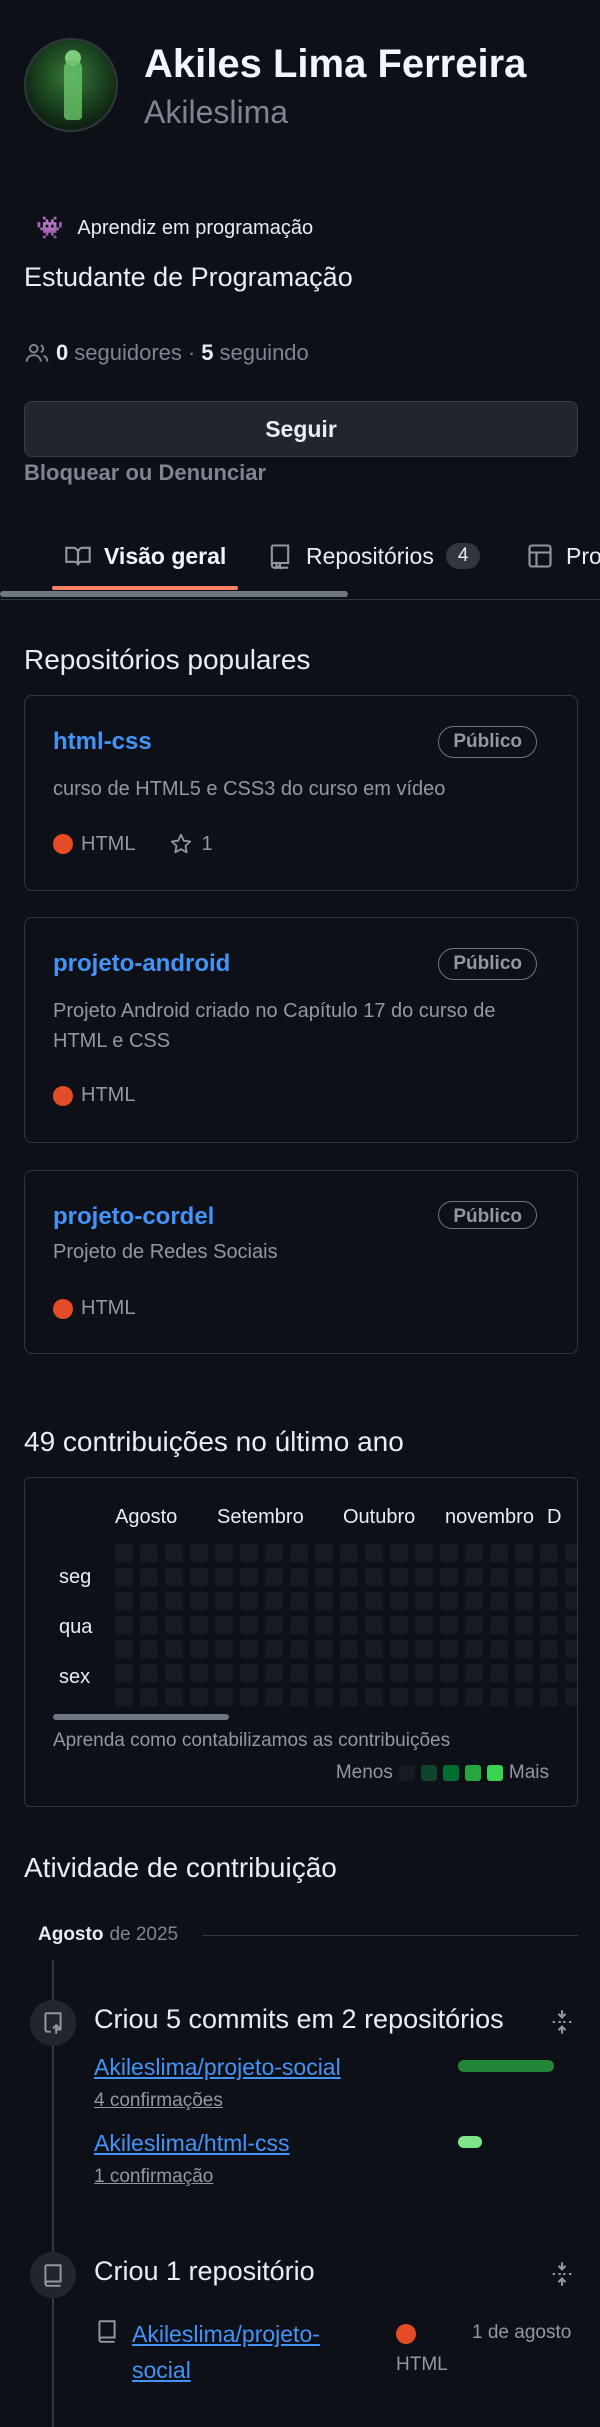 This screenshot has width=600, height=2427. What do you see at coordinates (133, 1217) in the screenshot?
I see `repo-link: projeto-cordel` at bounding box center [133, 1217].